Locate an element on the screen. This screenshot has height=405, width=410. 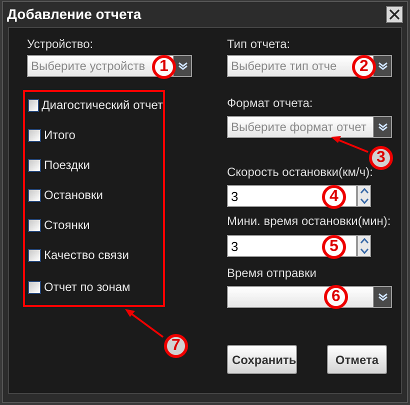
checkbox-label: Остановки is located at coordinates (73, 195).